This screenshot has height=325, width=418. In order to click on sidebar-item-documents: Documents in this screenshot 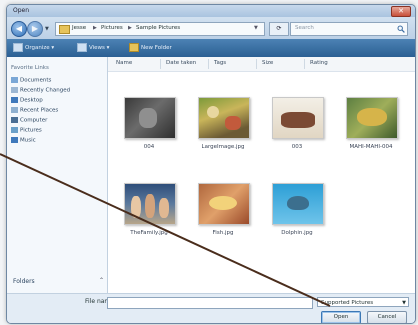, I will do `click(31, 81)`.